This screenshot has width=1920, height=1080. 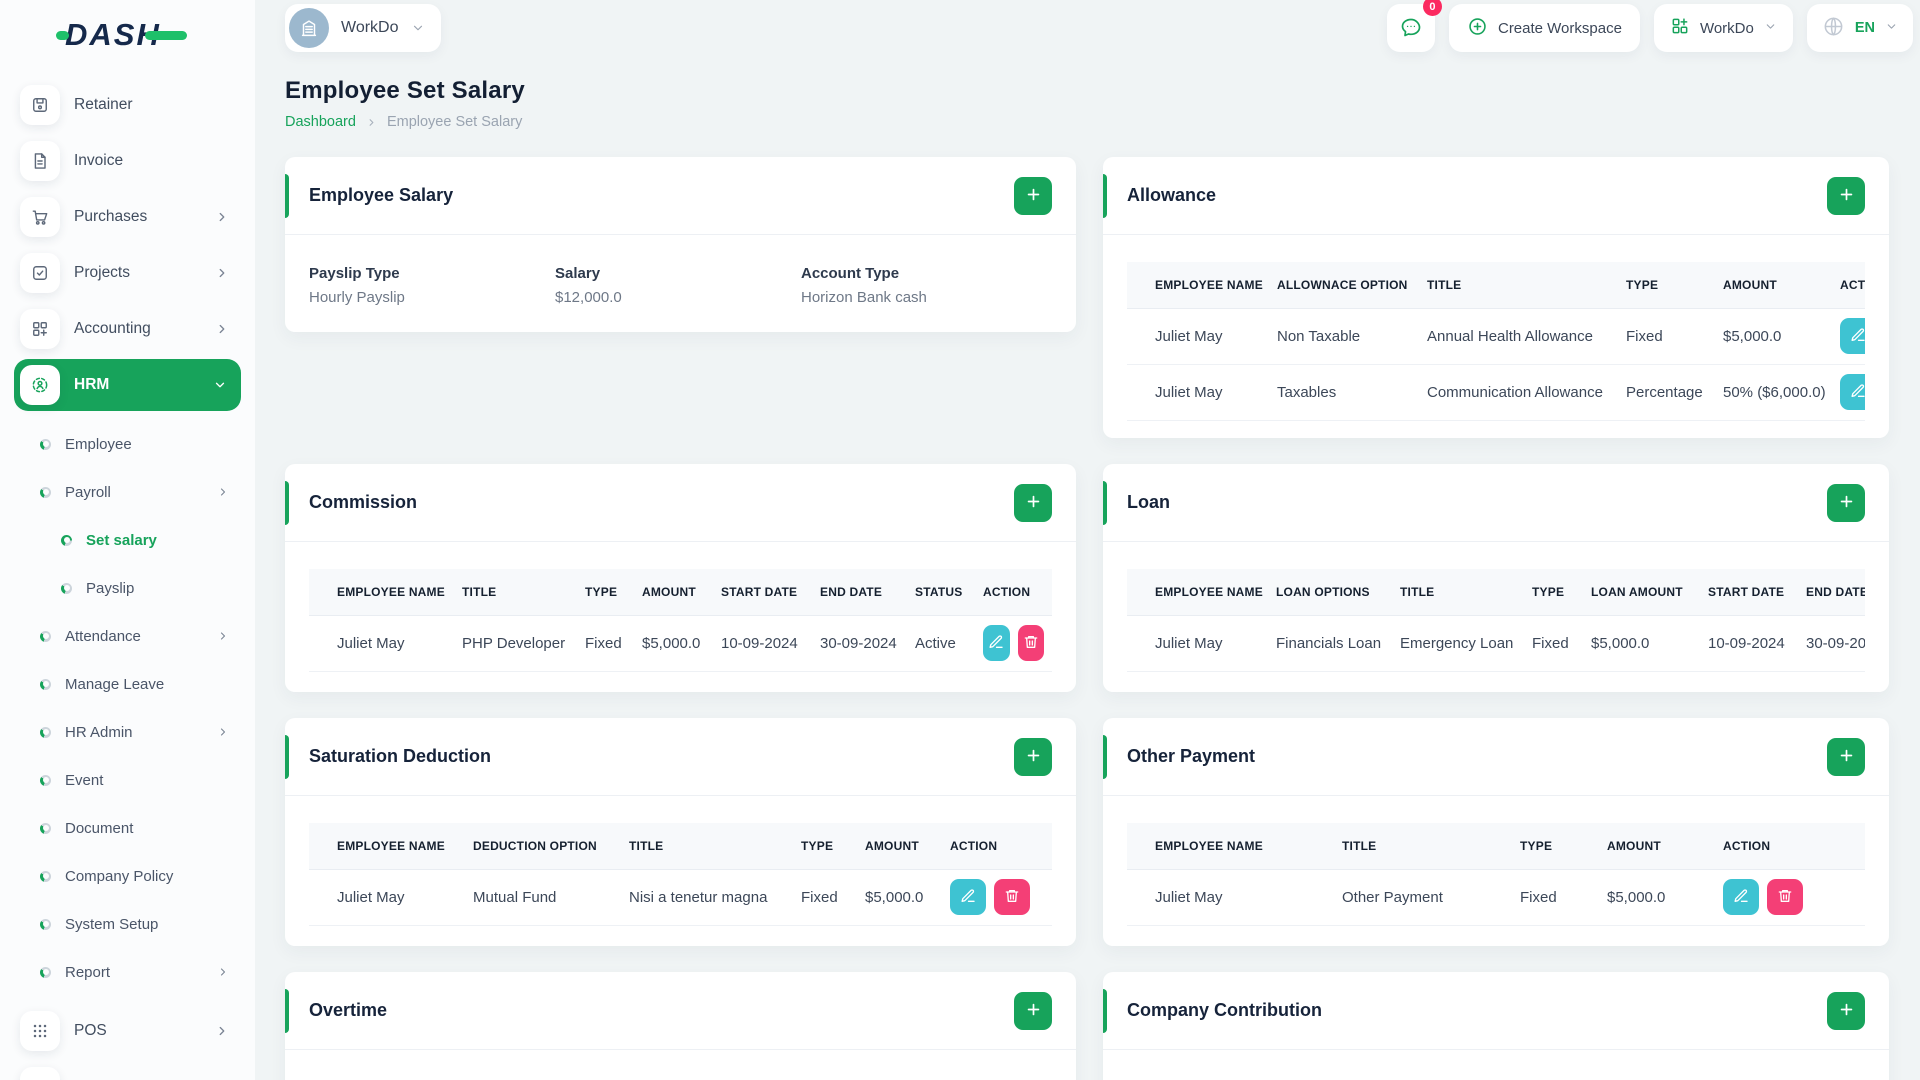 I want to click on dash-logo: DASH, so click(x=127, y=35).